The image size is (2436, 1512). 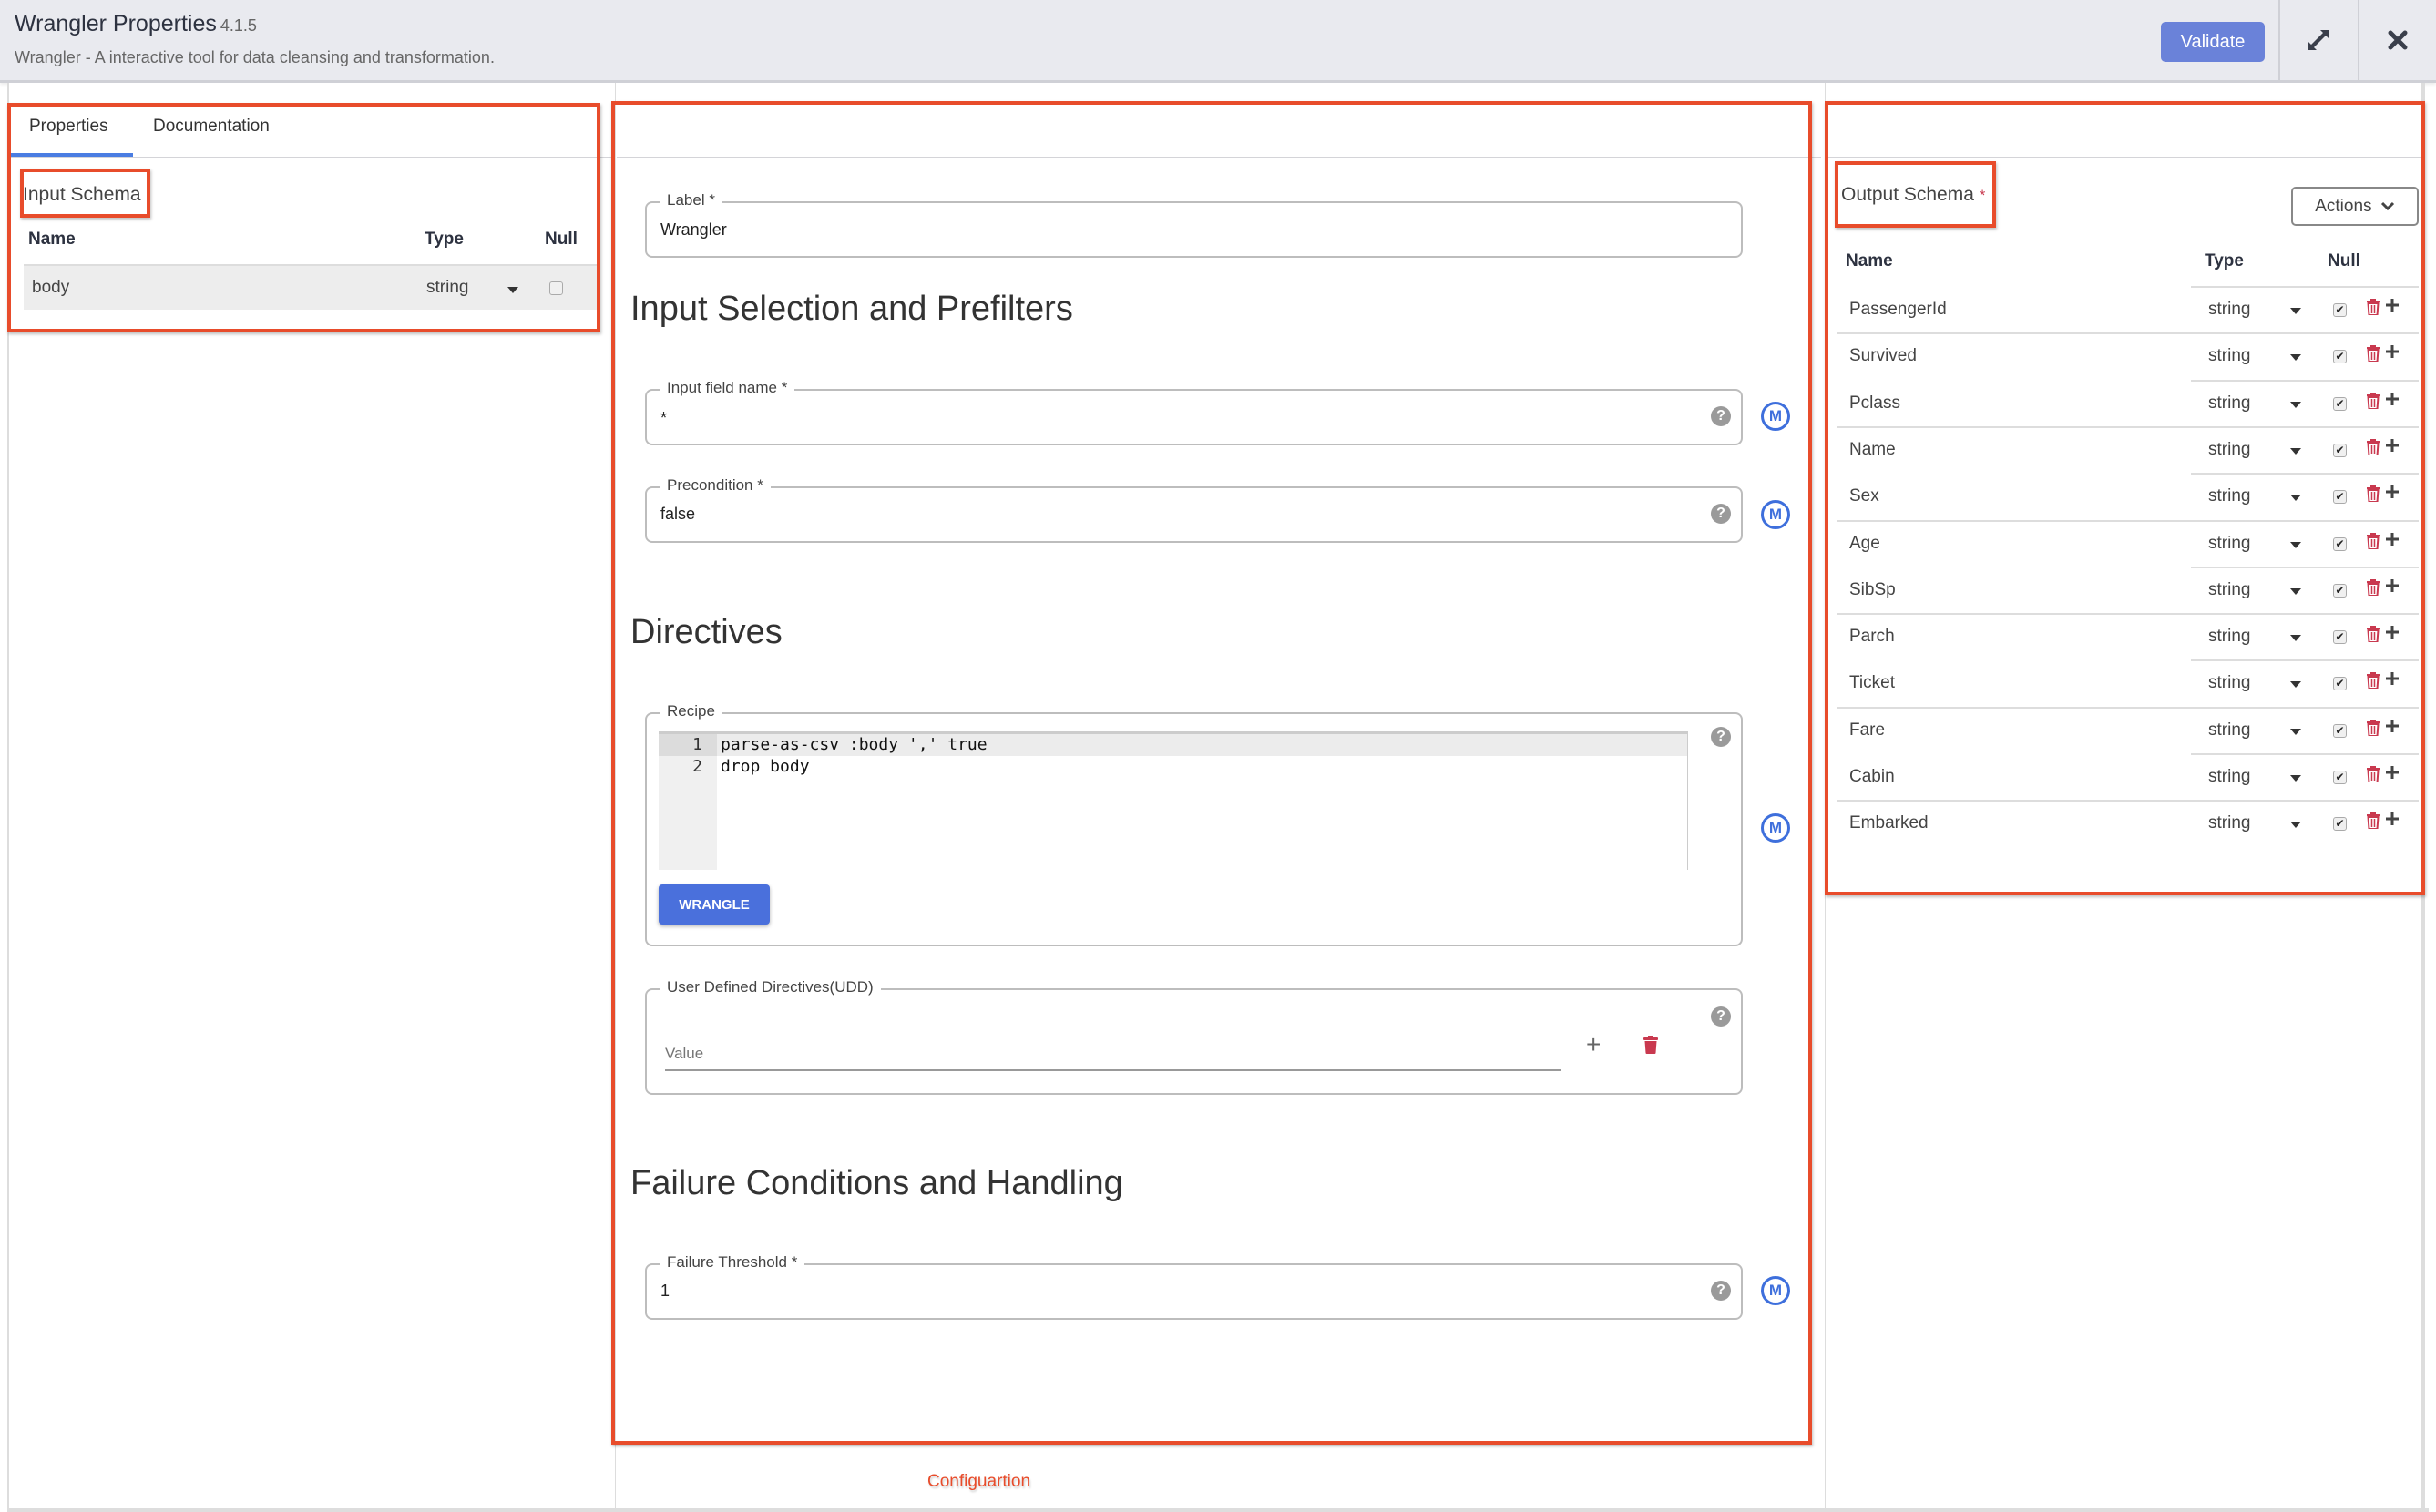 I want to click on input-field-name-value: *, so click(x=663, y=418).